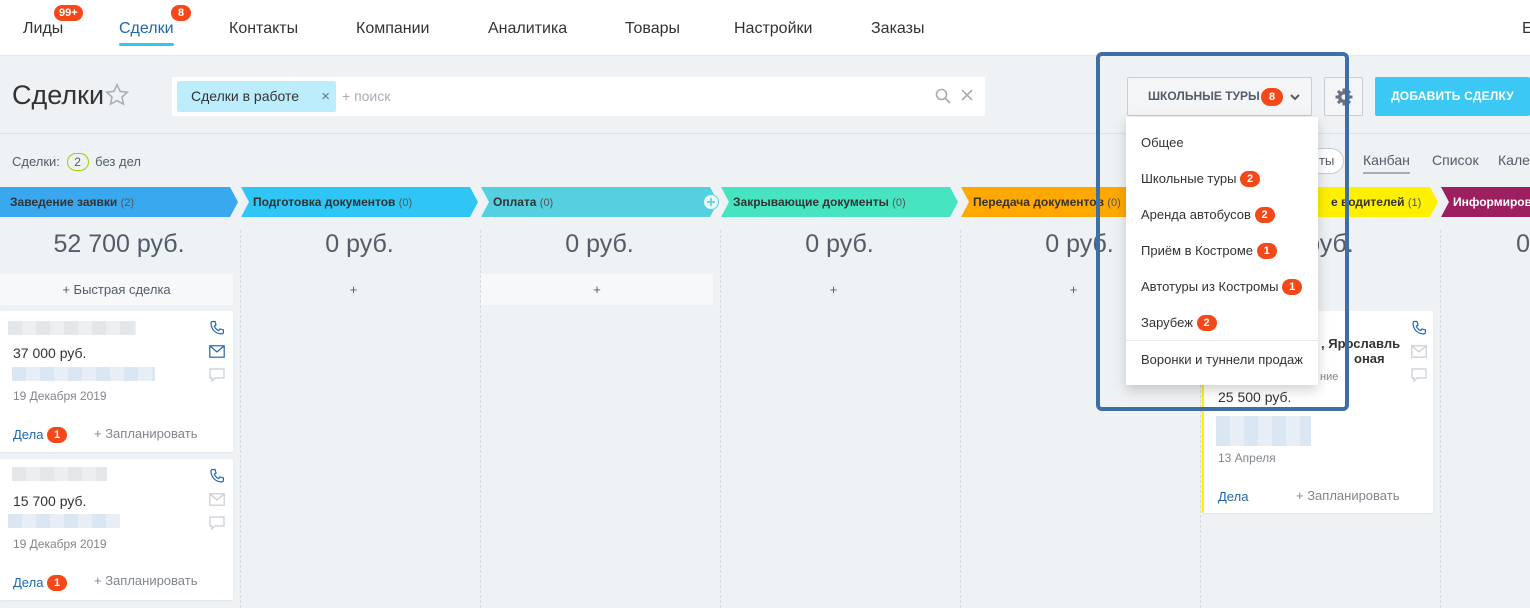  I want to click on nav-label: Аналитика, so click(528, 28).